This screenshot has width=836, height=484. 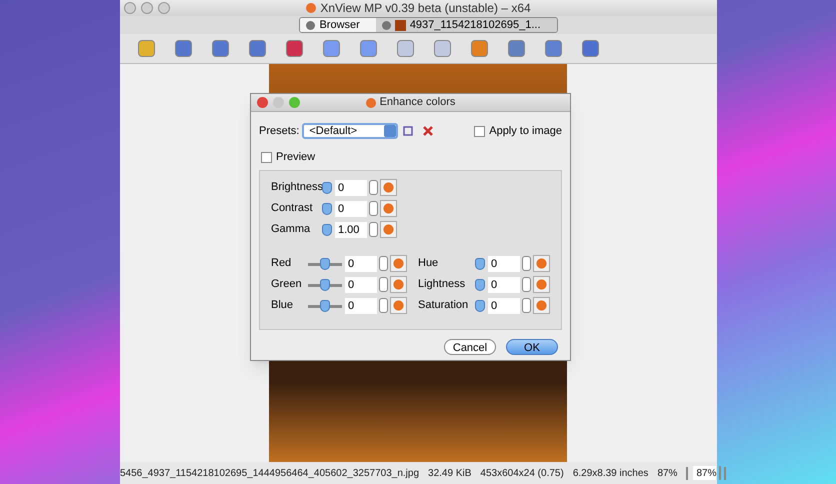 What do you see at coordinates (292, 208) in the screenshot?
I see `control-label: Contrast` at bounding box center [292, 208].